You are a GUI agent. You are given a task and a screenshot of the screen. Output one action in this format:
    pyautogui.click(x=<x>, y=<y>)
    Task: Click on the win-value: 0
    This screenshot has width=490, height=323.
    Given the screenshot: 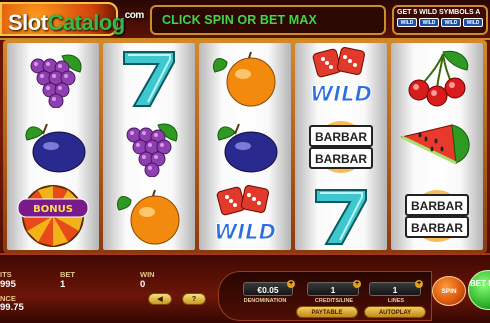 What is the action you would take?
    pyautogui.click(x=143, y=284)
    